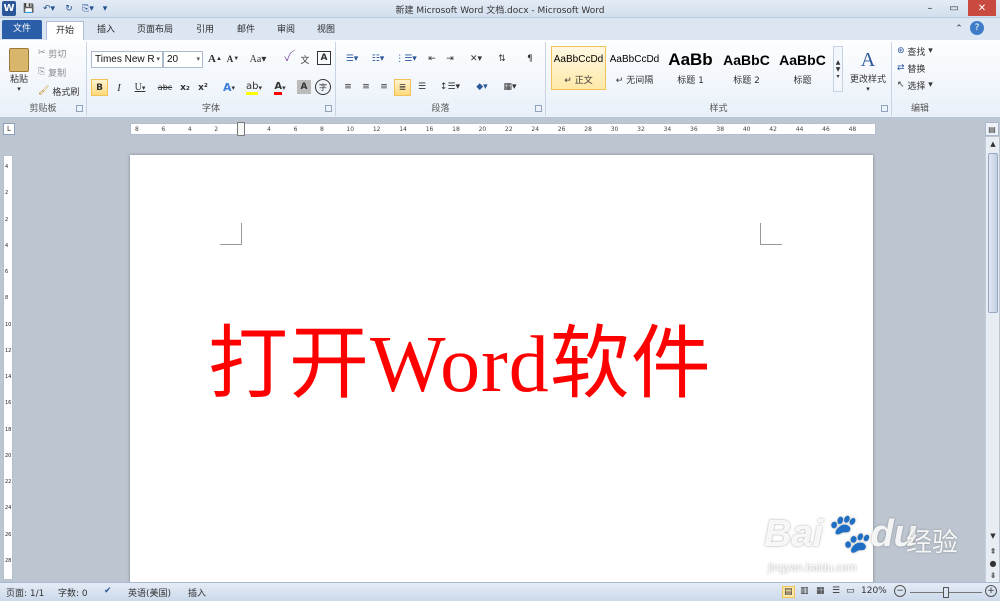 The image size is (1000, 601). I want to click on print-layout-icon: ▤, so click(788, 592).